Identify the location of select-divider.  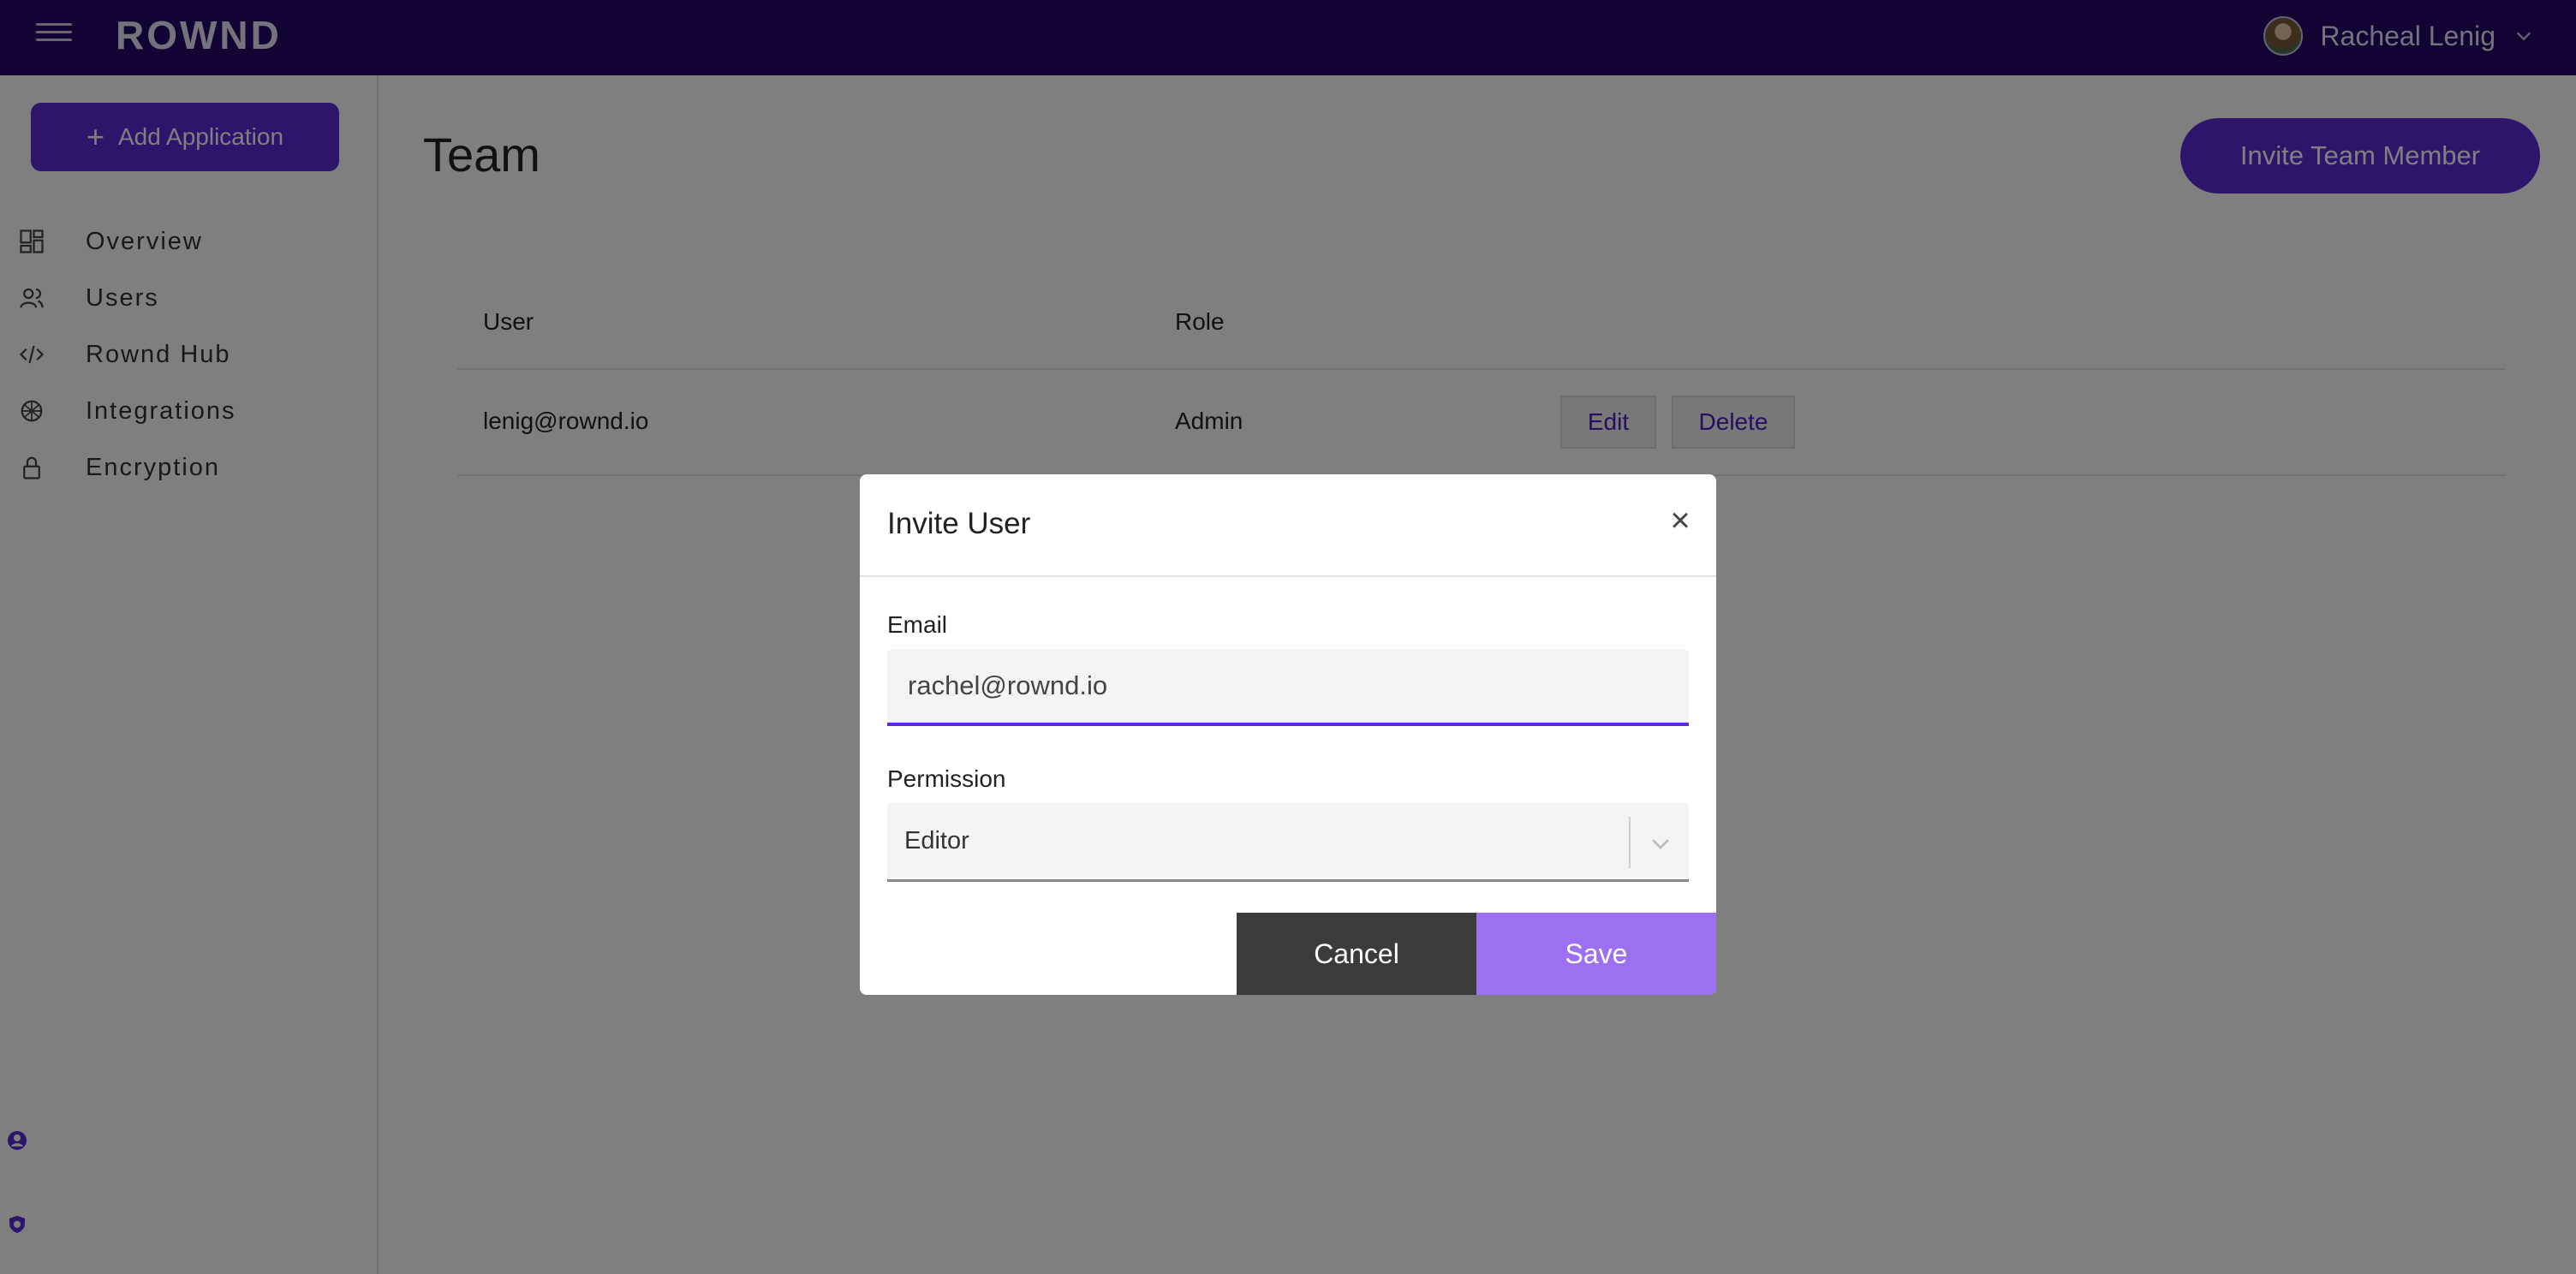
(1630, 843).